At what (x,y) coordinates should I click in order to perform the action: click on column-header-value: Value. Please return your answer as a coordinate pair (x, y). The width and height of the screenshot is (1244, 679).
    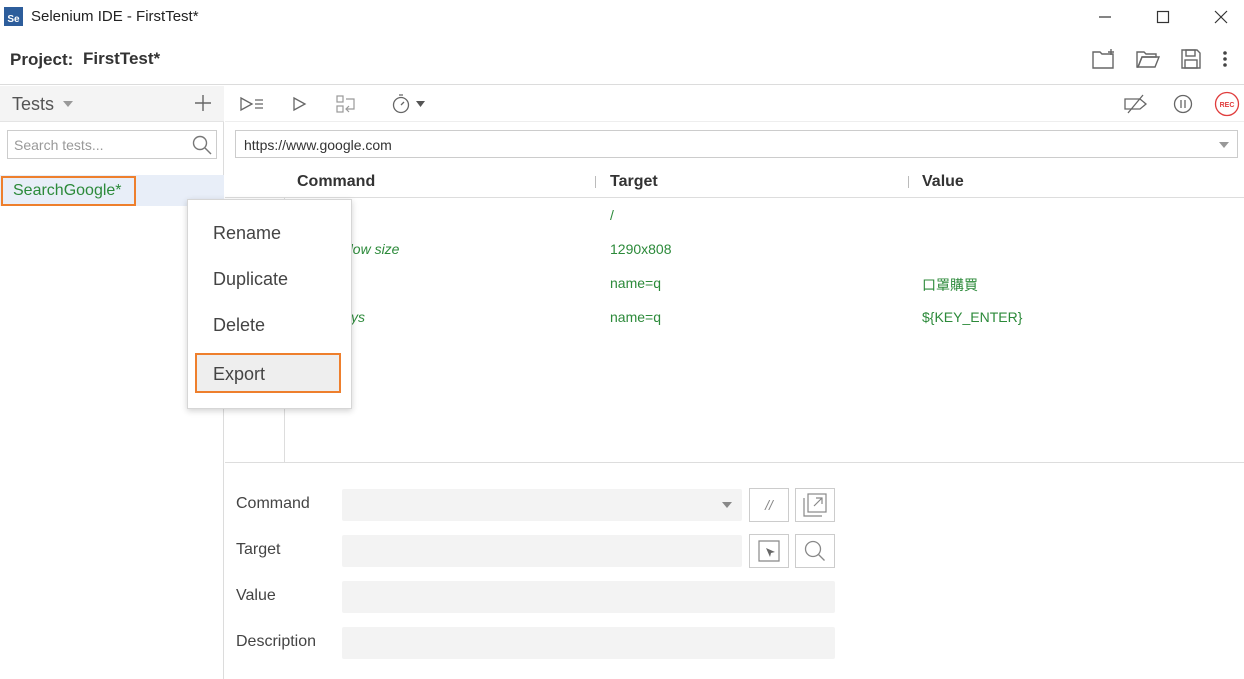
    Looking at the image, I should click on (943, 181).